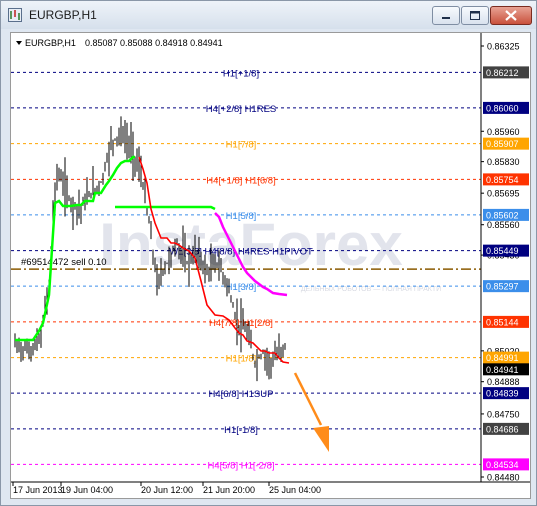 The height and width of the screenshot is (506, 537). What do you see at coordinates (502, 465) in the screenshot?
I see `level-price-text: 0.84534` at bounding box center [502, 465].